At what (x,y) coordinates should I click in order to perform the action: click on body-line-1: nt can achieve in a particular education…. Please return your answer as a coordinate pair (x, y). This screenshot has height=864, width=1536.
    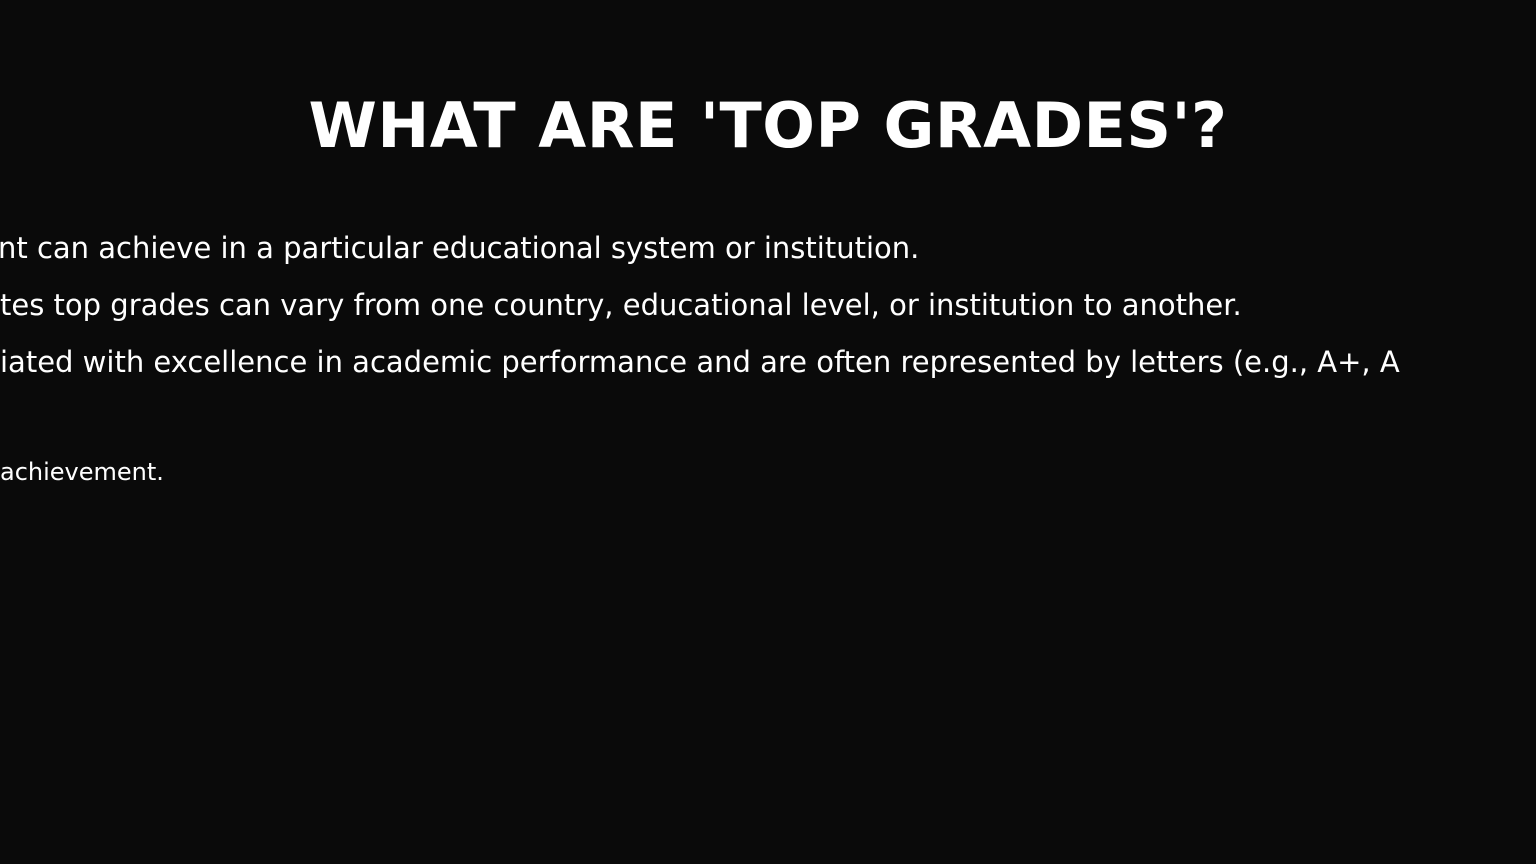
    Looking at the image, I should click on (460, 248).